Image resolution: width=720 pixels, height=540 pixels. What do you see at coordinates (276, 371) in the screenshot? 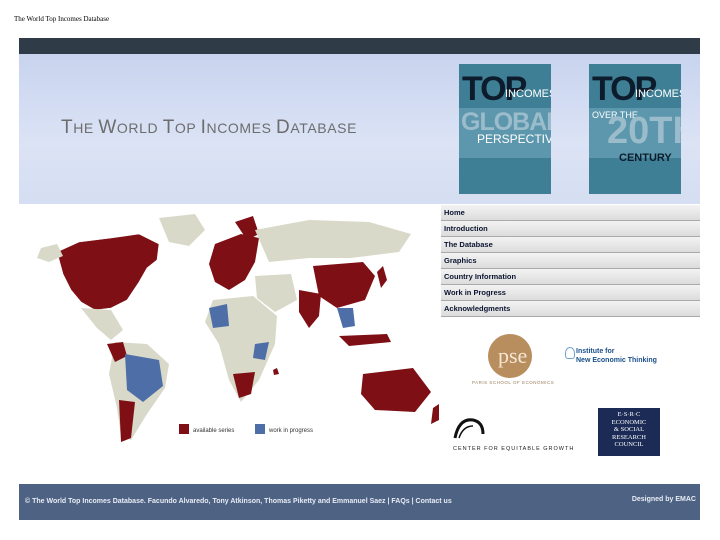
I see `map-region-mauritius` at bounding box center [276, 371].